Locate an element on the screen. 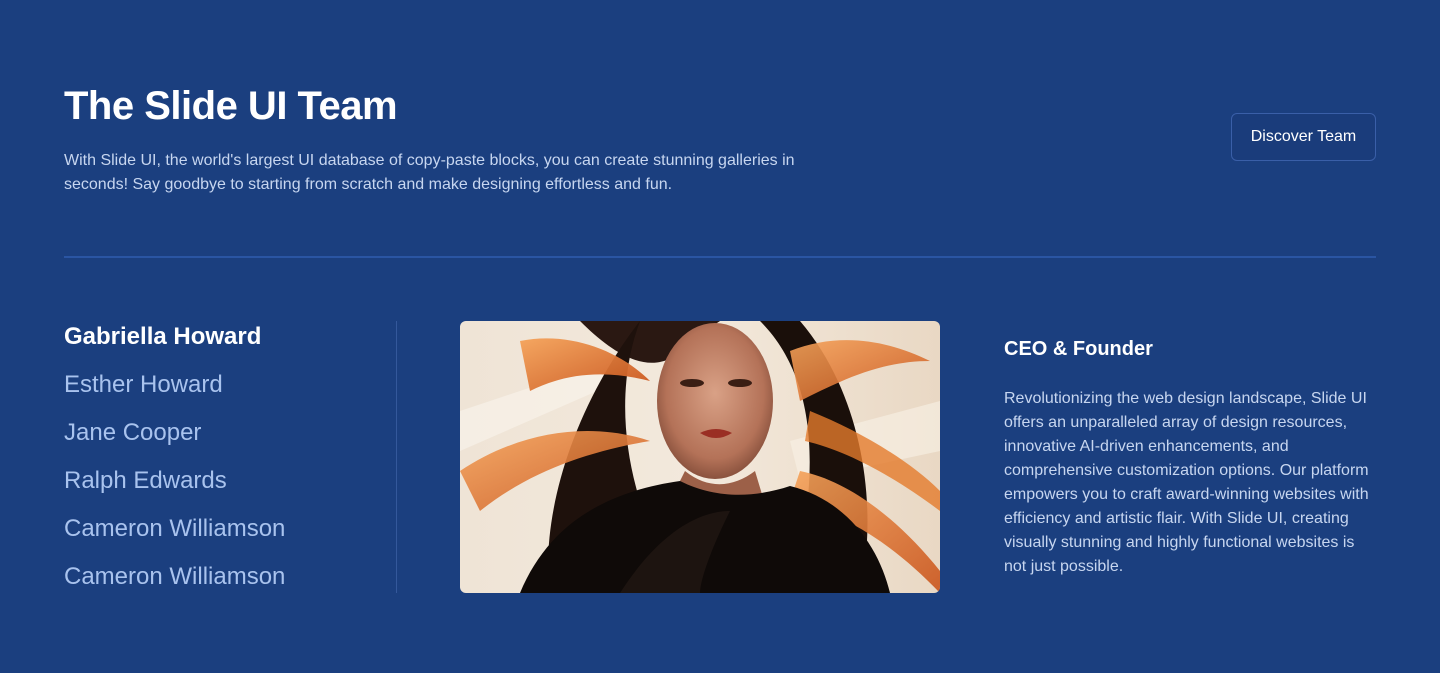 The height and width of the screenshot is (673, 1440). team-member-item: Ralph Edwards is located at coordinates (214, 489).